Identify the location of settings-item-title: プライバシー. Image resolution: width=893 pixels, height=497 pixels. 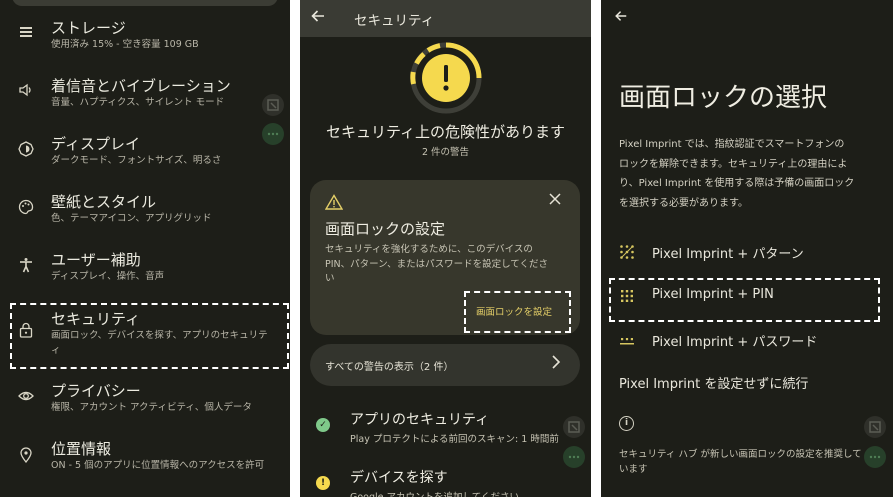
(96, 391).